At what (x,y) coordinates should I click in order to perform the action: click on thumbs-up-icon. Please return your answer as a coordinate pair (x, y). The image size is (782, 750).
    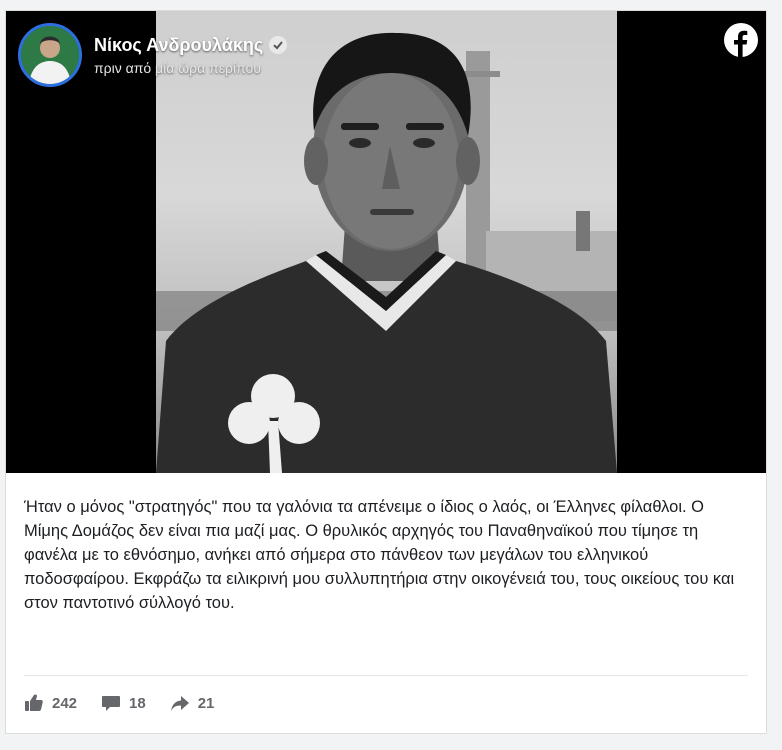
    Looking at the image, I should click on (34, 702).